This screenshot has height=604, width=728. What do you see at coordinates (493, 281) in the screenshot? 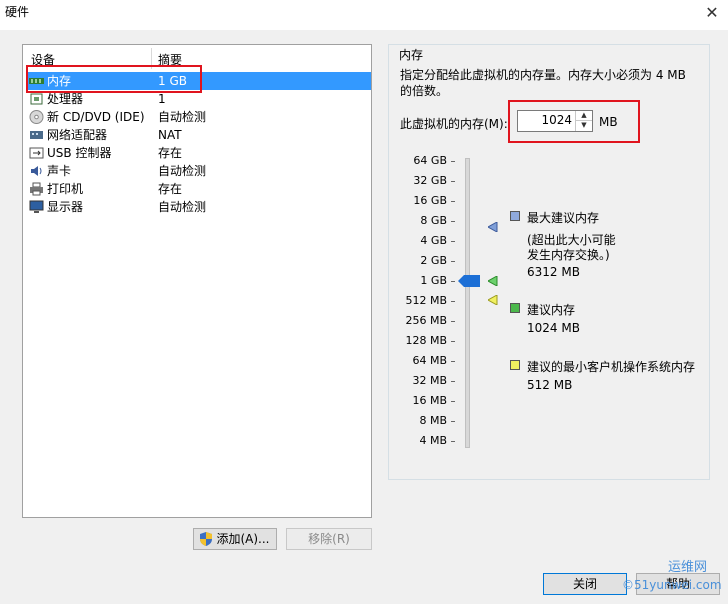
I see `recommended-marker-icon` at bounding box center [493, 281].